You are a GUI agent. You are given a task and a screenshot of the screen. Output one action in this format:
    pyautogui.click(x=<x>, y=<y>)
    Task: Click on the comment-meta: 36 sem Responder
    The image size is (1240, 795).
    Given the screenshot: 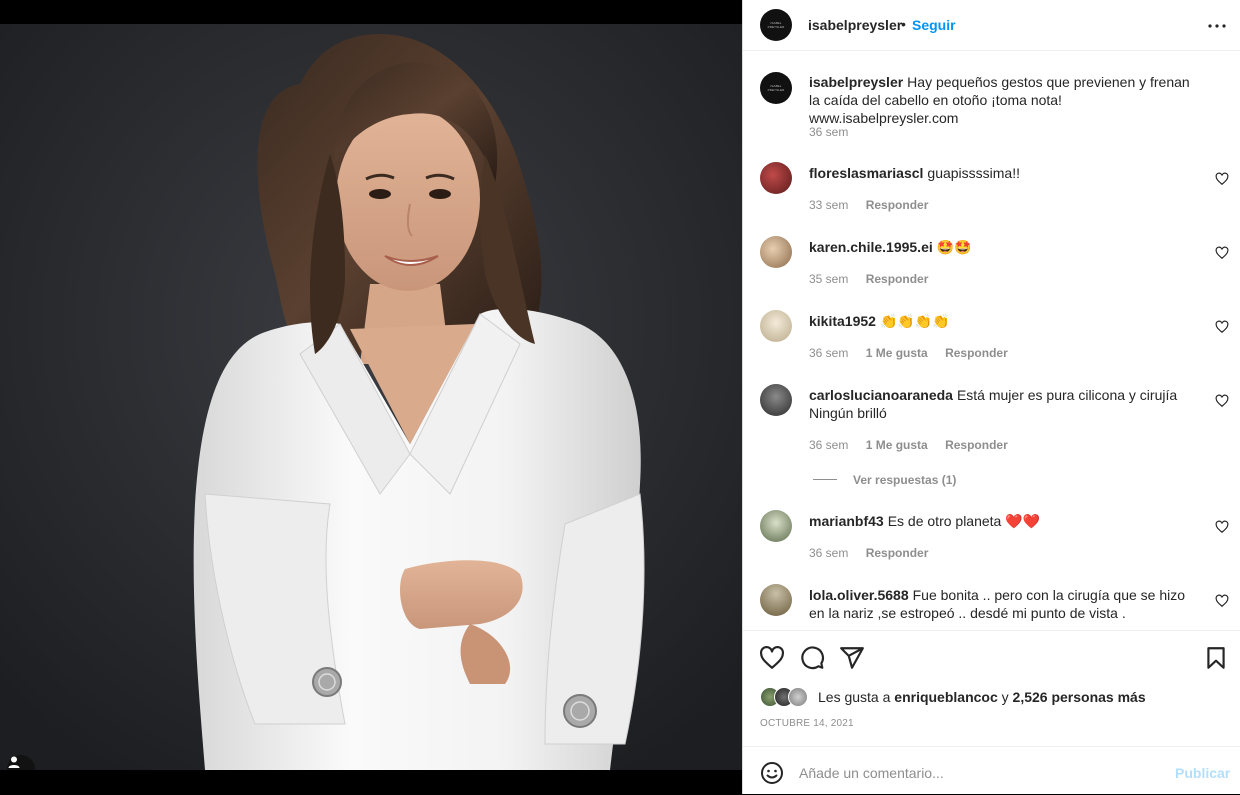 What is the action you would take?
    pyautogui.click(x=875, y=553)
    